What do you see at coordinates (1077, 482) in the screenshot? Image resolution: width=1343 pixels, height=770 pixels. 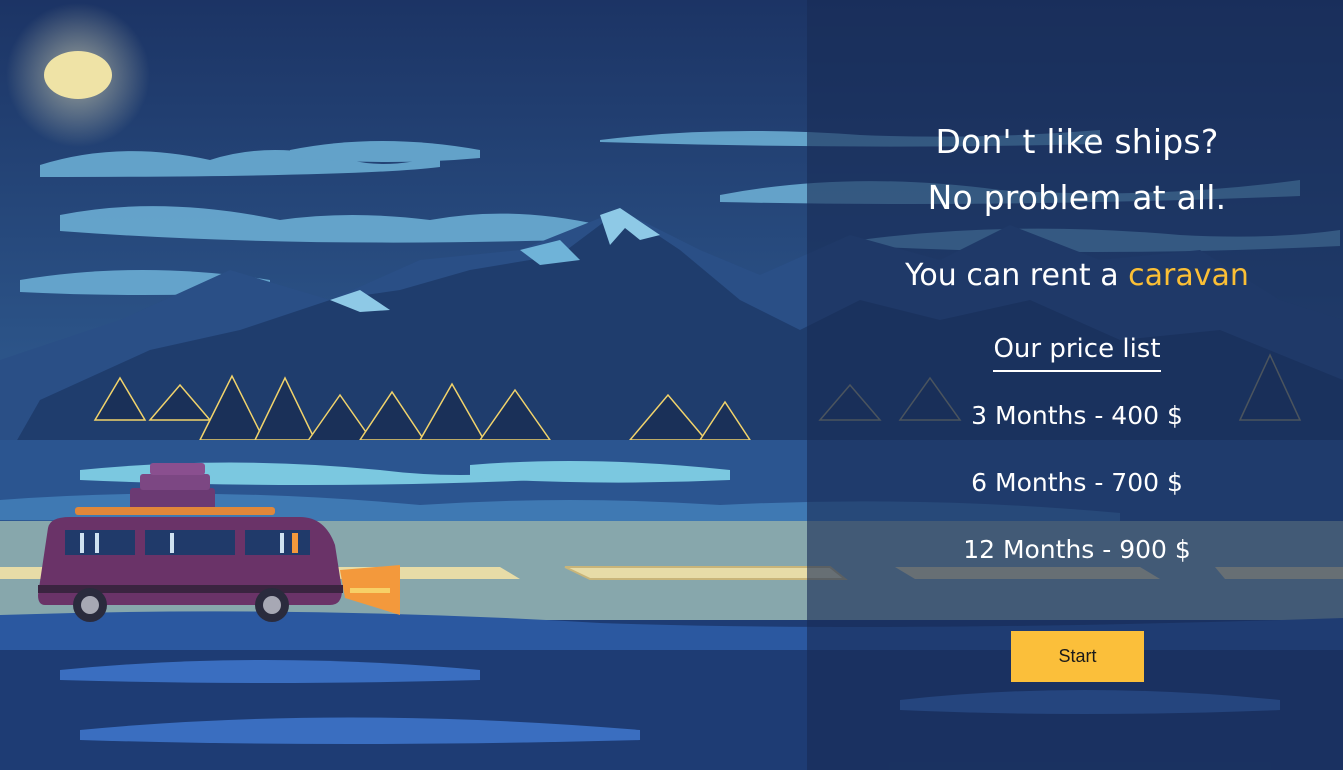 I see `price-item-6-months: 6 Months - 700 $` at bounding box center [1077, 482].